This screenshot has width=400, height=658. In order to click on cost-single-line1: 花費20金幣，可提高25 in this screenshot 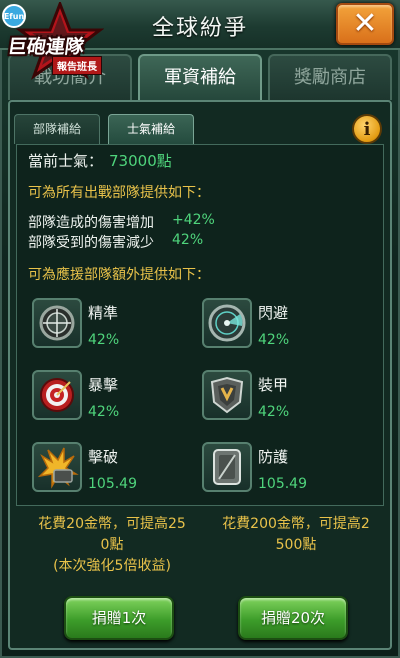, I will do `click(112, 524)`.